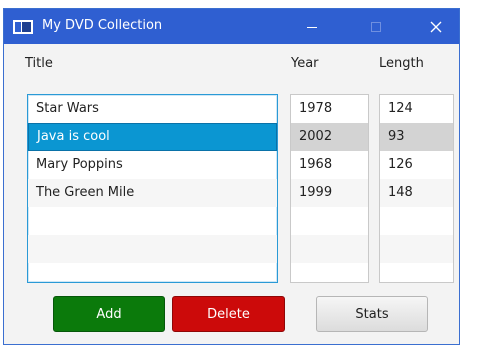 The image size is (482, 352). What do you see at coordinates (305, 63) in the screenshot?
I see `year-column-header: Year` at bounding box center [305, 63].